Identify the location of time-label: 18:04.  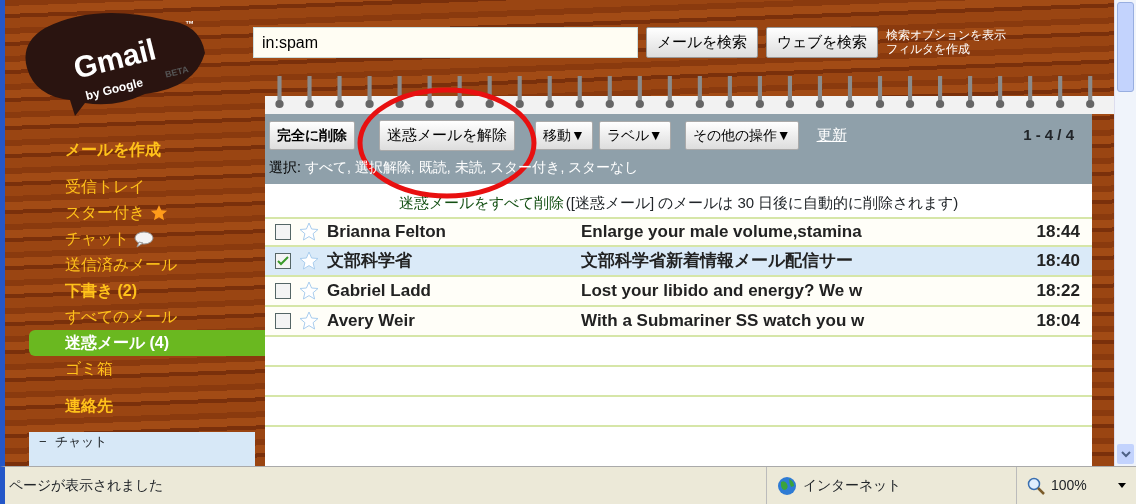
(1058, 321).